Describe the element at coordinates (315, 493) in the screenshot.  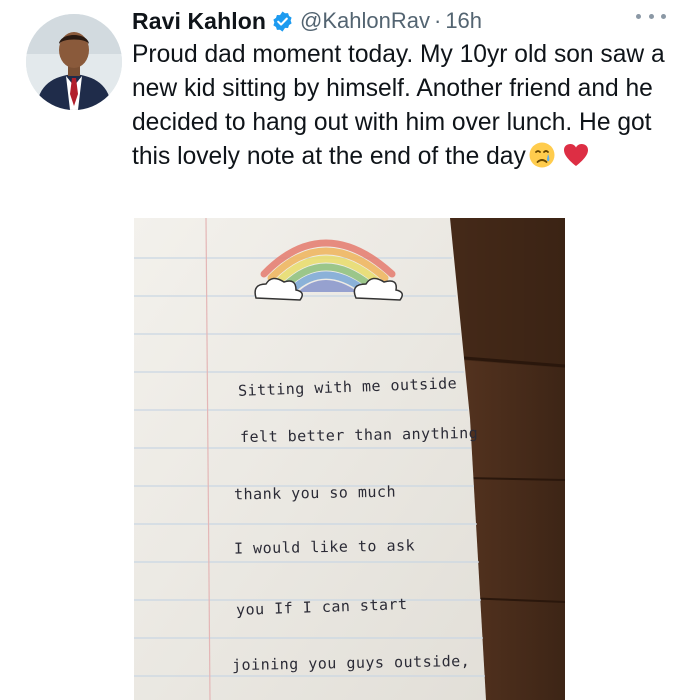
I see `note-line: thank you so much` at that location.